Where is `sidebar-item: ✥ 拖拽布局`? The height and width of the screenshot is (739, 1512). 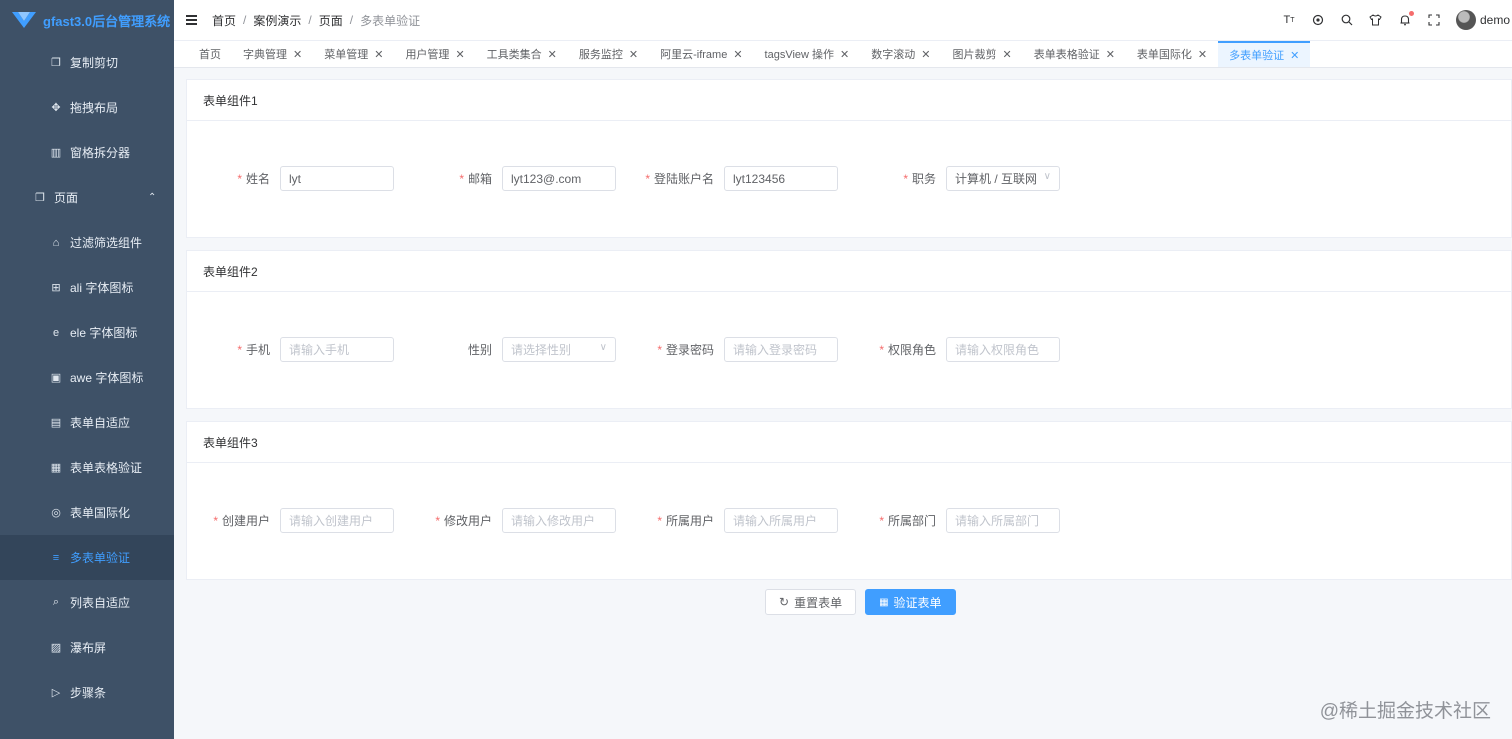
sidebar-item: ✥ 拖拽布局 is located at coordinates (87, 107).